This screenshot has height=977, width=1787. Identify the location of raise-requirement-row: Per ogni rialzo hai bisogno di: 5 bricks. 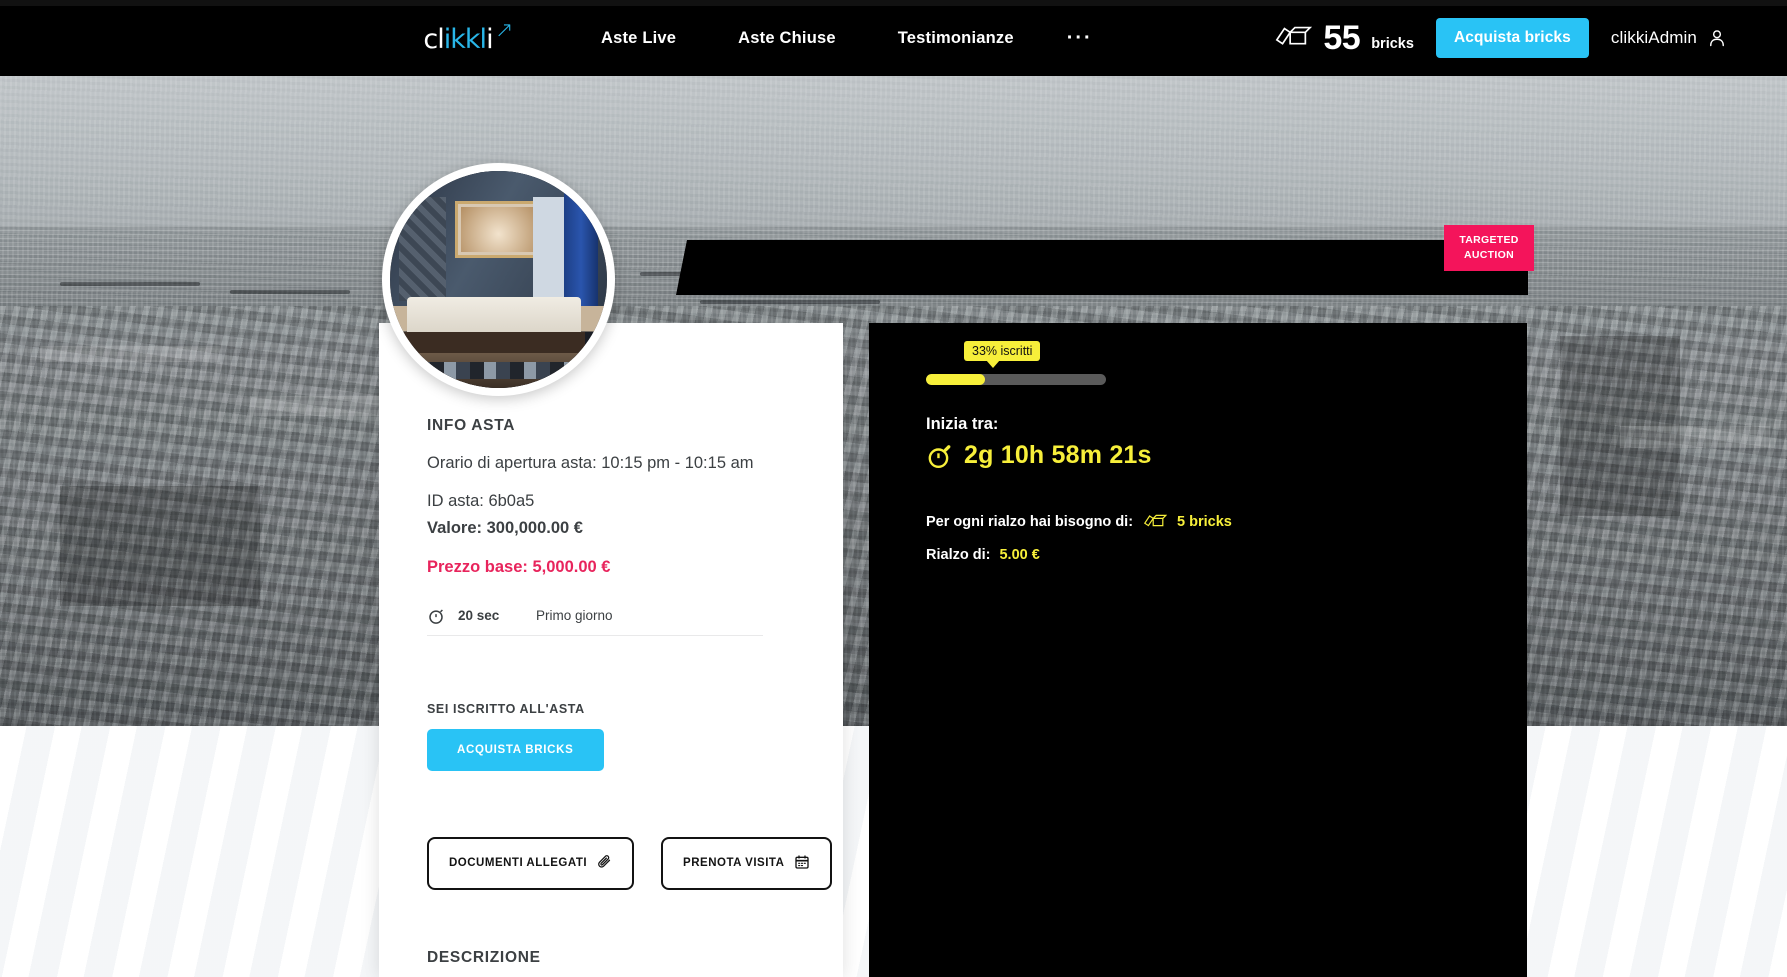
(1198, 522).